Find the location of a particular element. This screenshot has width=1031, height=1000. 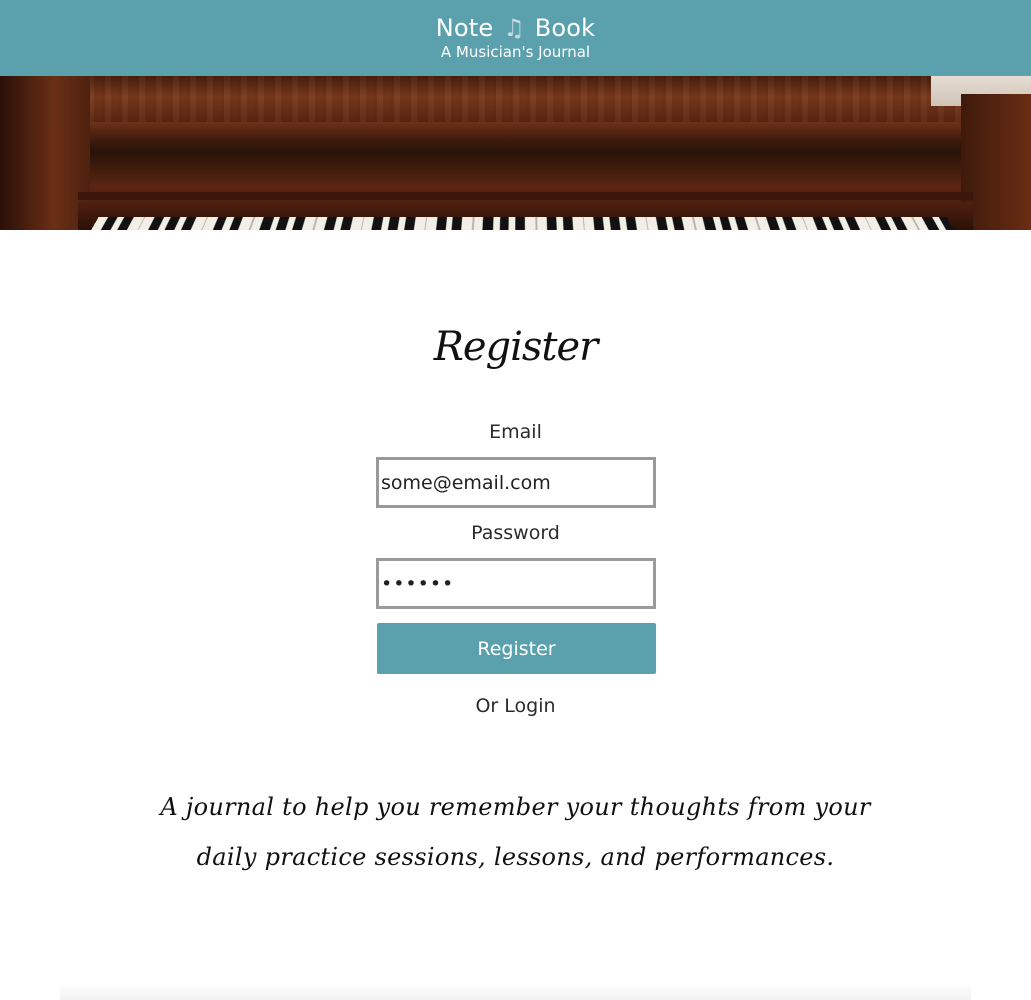

password-input is located at coordinates (516, 583).